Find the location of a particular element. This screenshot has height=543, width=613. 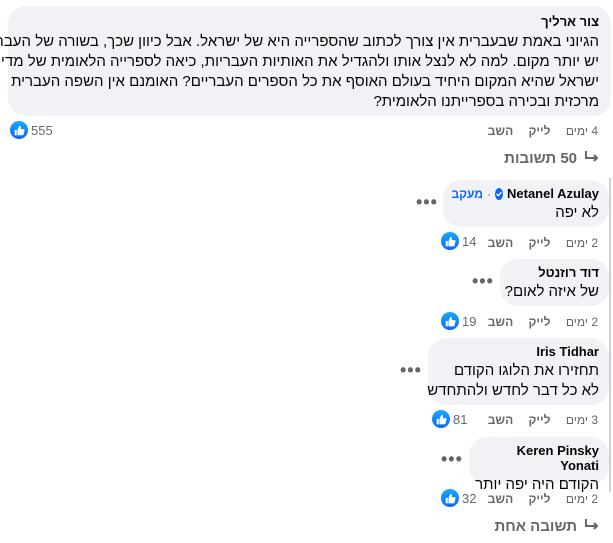

comment-actions: 4 ימים לייק השב is located at coordinates (543, 131).